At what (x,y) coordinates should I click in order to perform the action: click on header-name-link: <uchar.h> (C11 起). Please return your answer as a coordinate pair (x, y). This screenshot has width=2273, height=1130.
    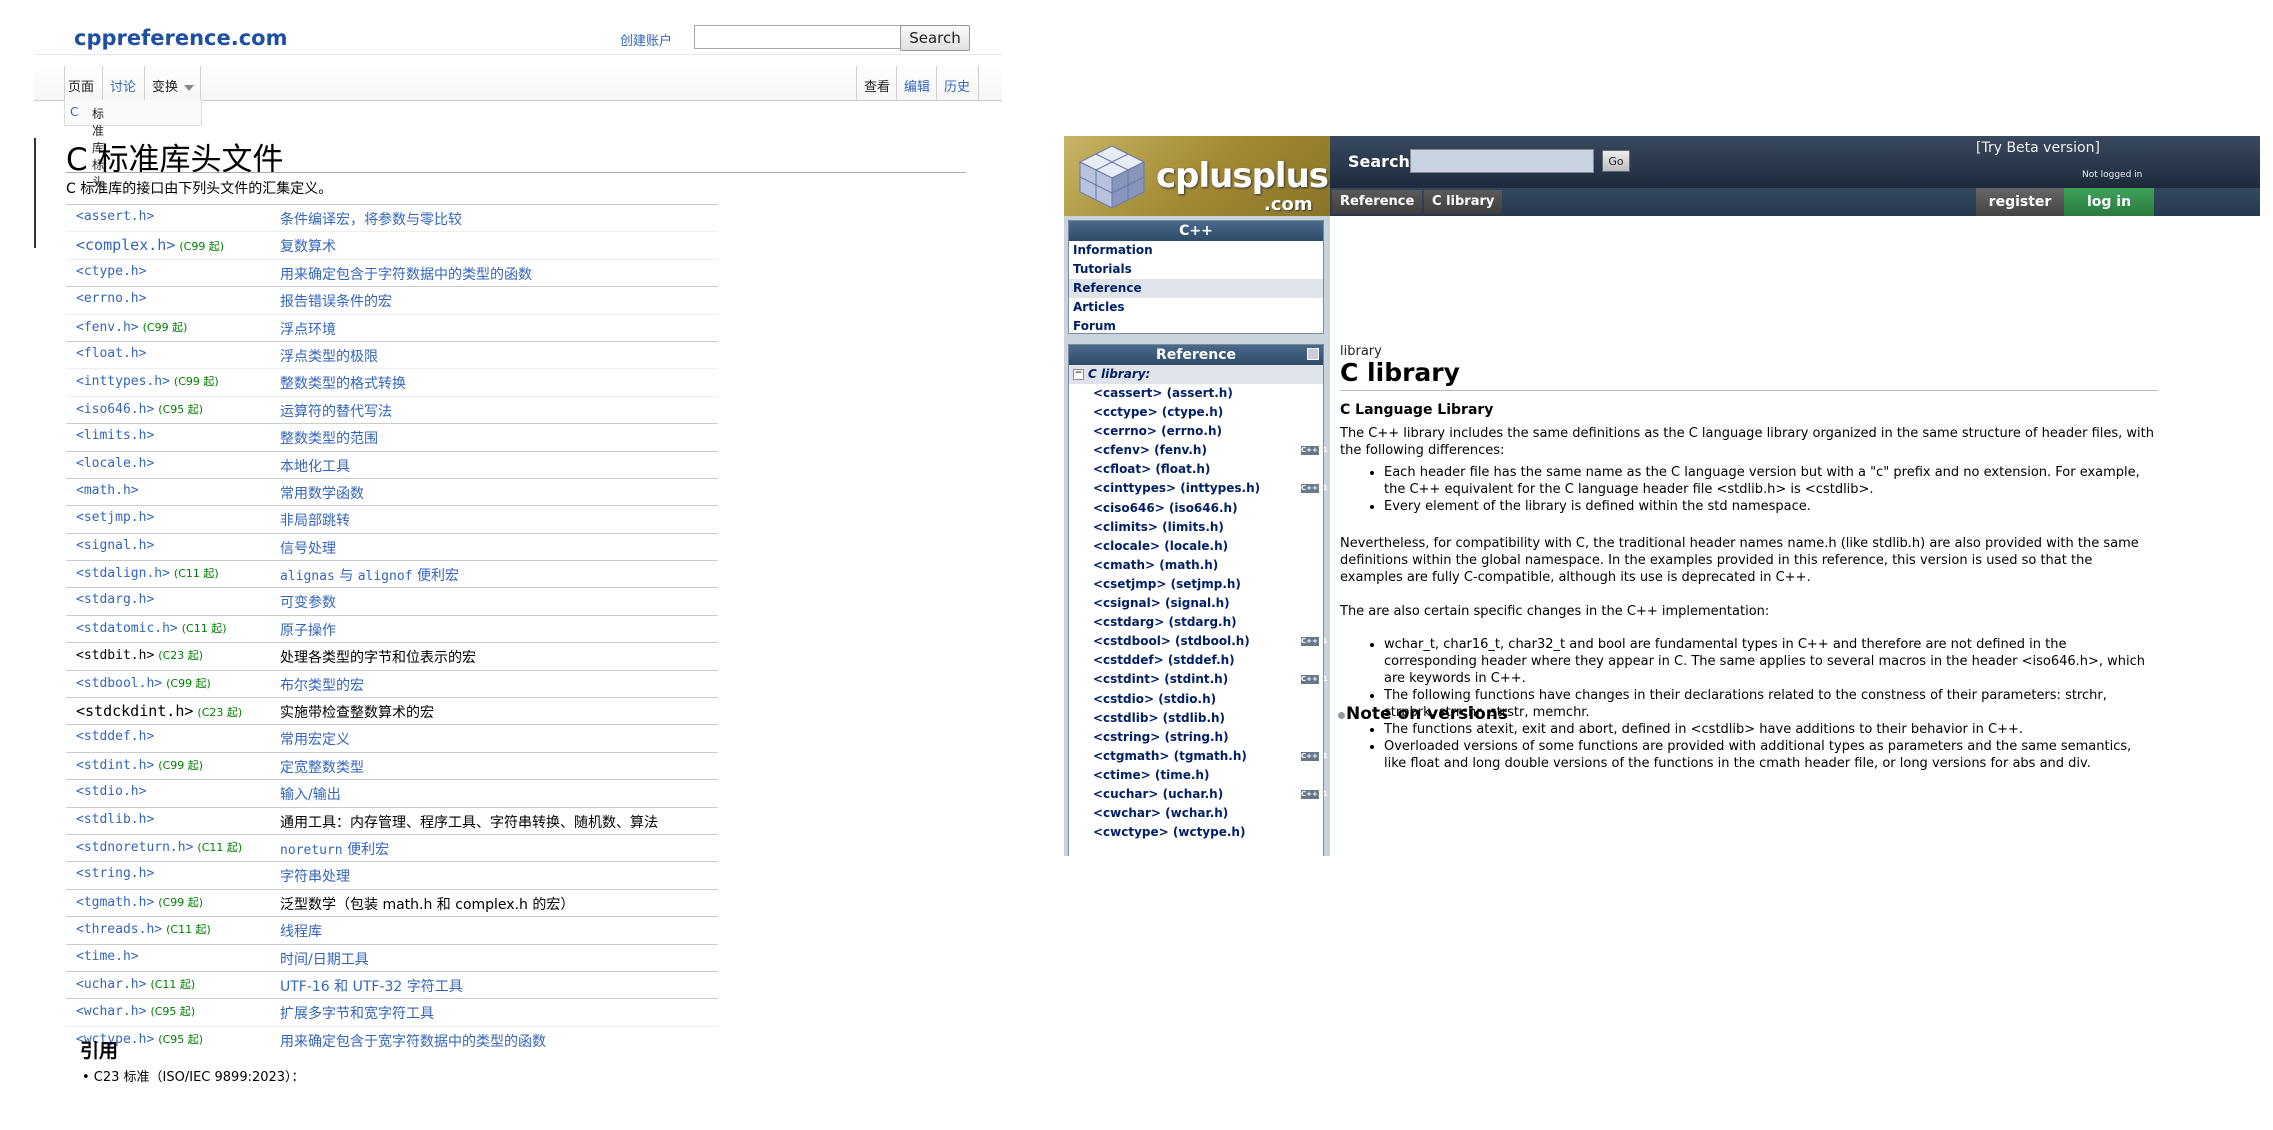
    Looking at the image, I should click on (135, 984).